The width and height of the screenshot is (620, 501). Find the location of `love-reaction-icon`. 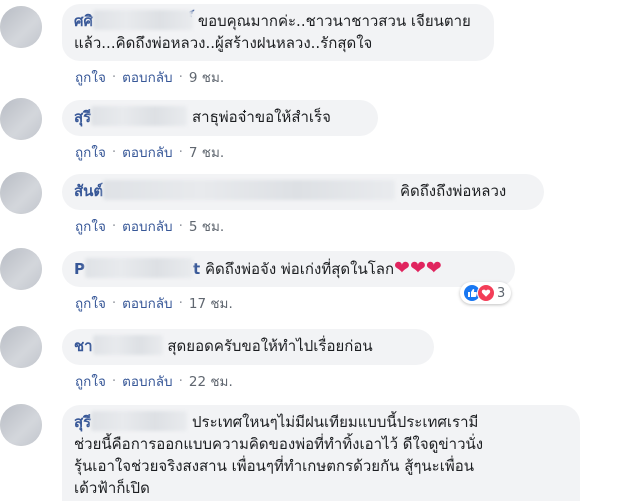

love-reaction-icon is located at coordinates (486, 293).